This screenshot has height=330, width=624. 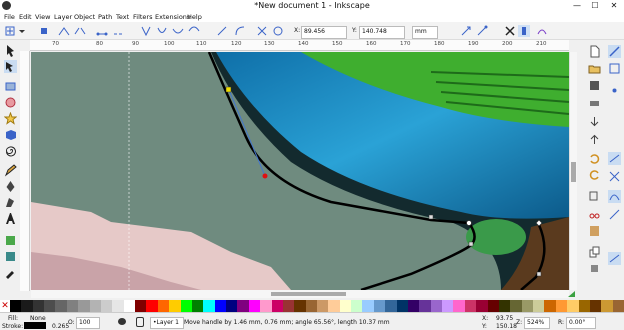 I want to click on close-button: ✕, so click(x=614, y=6).